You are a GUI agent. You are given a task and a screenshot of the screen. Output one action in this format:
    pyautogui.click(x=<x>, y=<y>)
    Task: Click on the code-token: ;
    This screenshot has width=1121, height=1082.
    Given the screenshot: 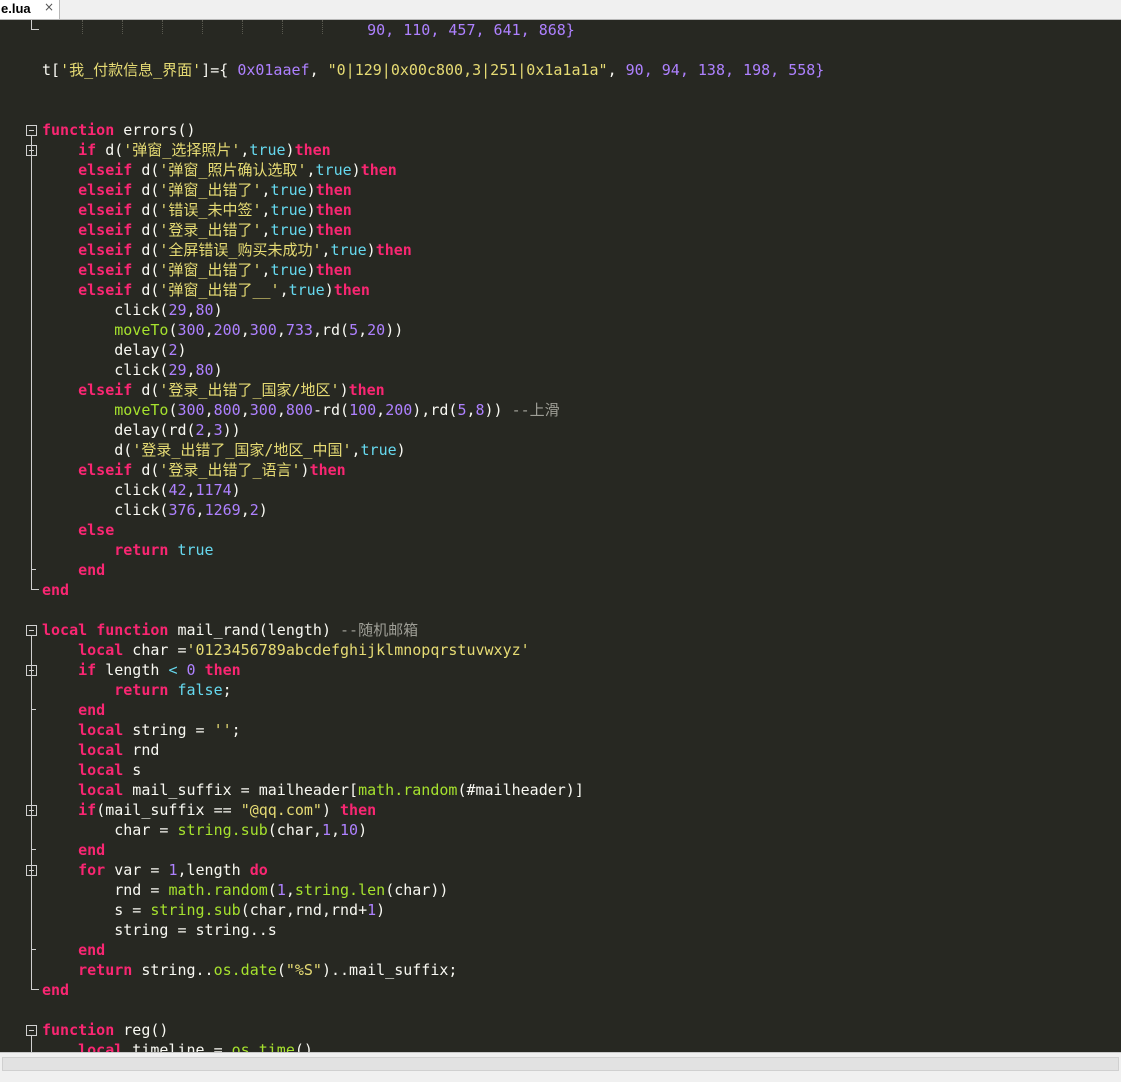 What is the action you would take?
    pyautogui.click(x=227, y=690)
    